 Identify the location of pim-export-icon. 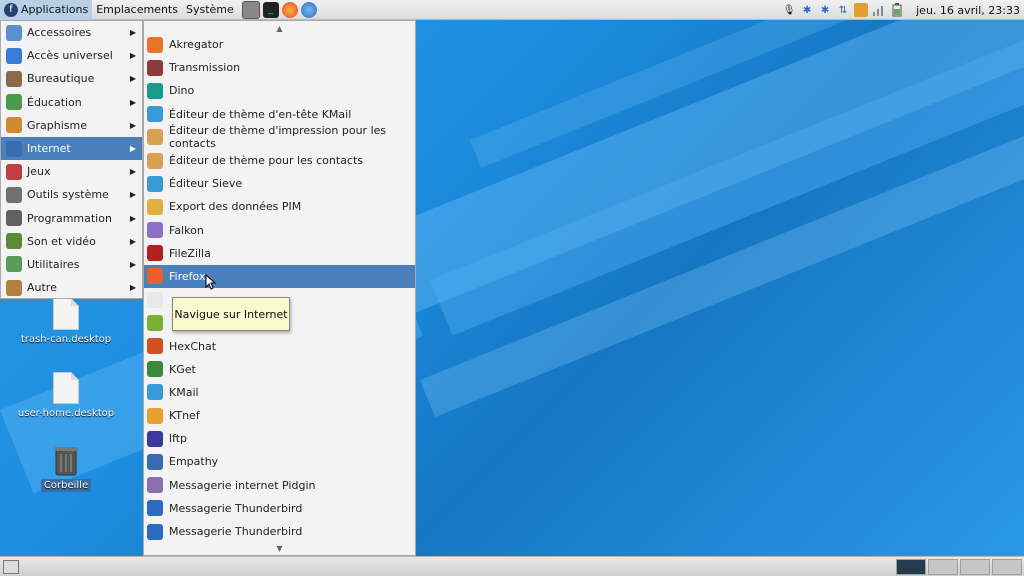
(155, 206).